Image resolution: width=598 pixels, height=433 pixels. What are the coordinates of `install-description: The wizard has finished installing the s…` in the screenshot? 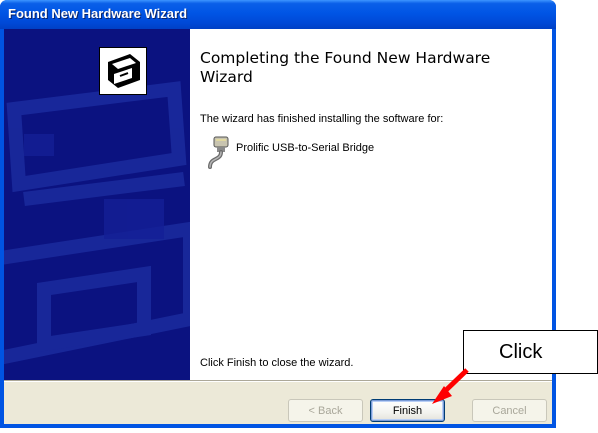 It's located at (322, 119).